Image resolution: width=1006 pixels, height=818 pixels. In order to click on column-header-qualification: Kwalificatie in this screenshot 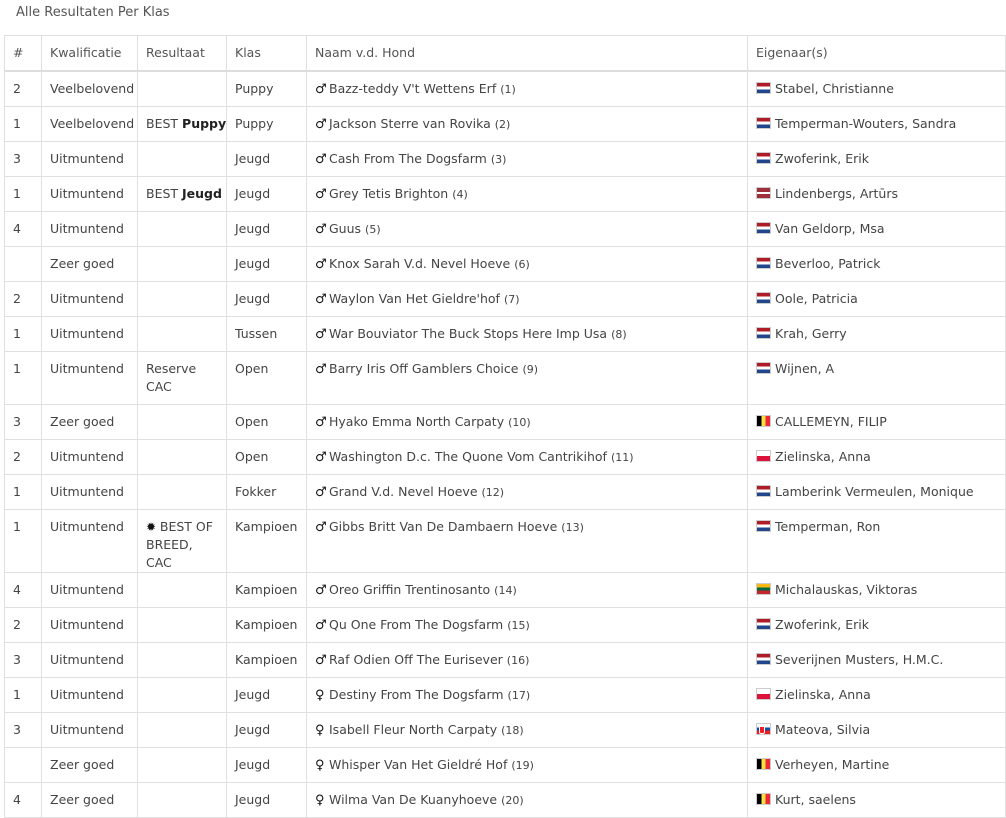, I will do `click(89, 53)`.